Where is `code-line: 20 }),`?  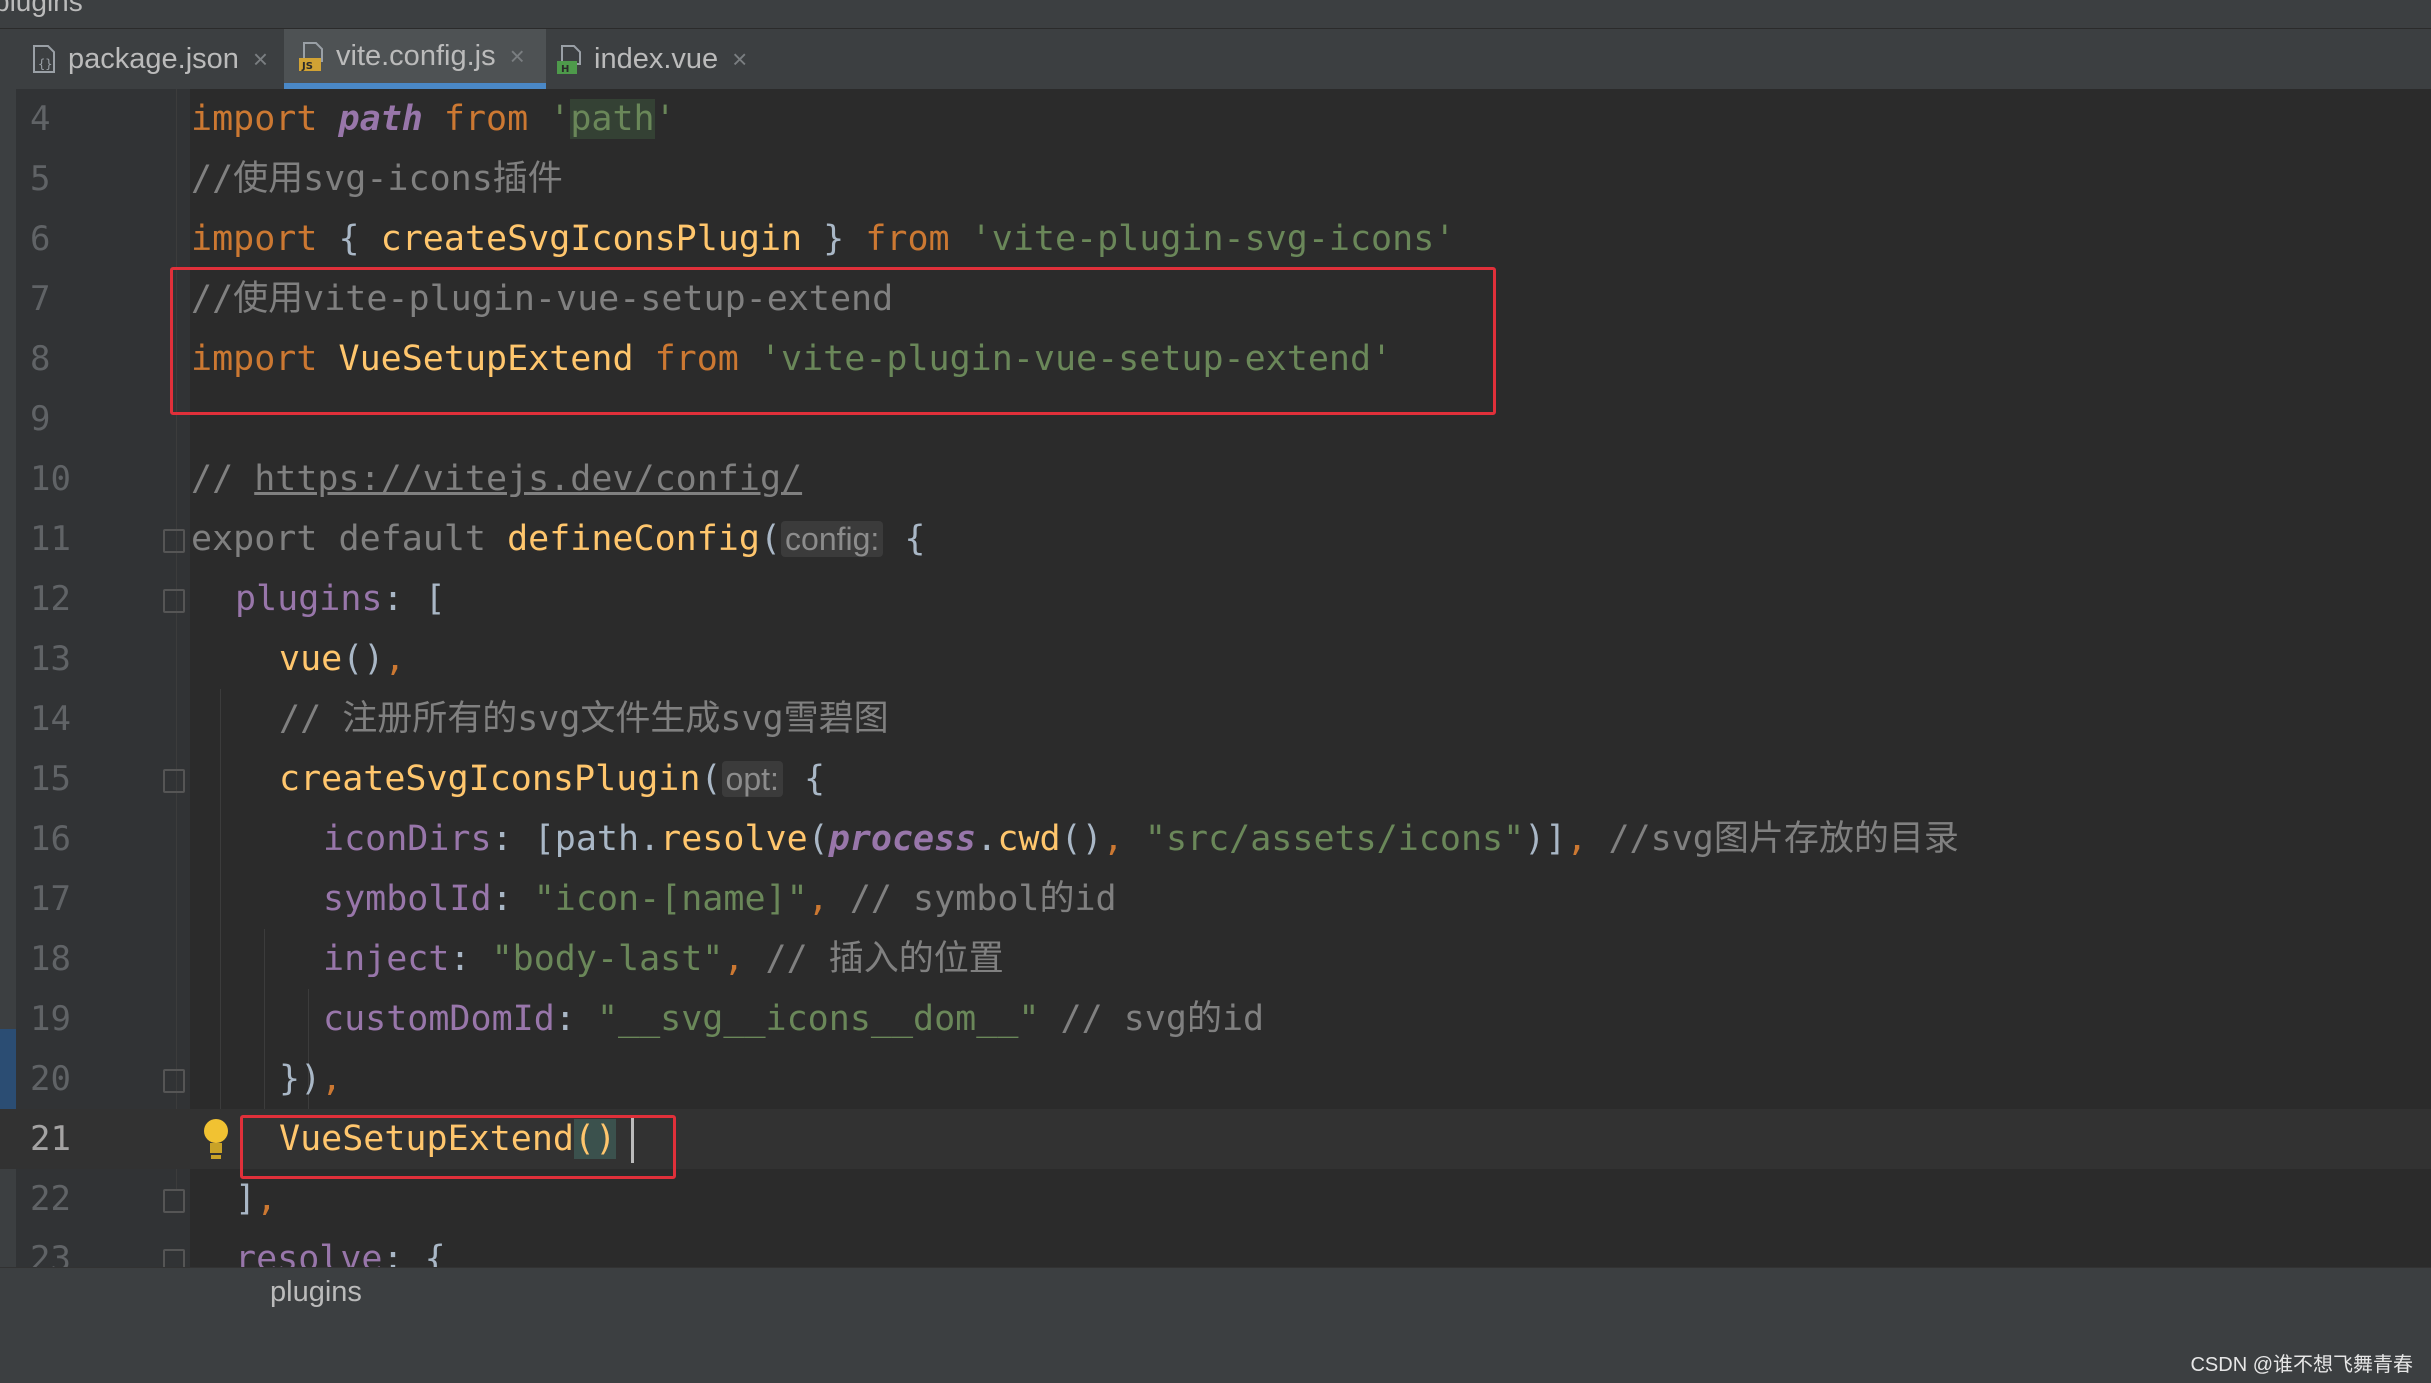
code-line: 20 }), is located at coordinates (1215, 1079).